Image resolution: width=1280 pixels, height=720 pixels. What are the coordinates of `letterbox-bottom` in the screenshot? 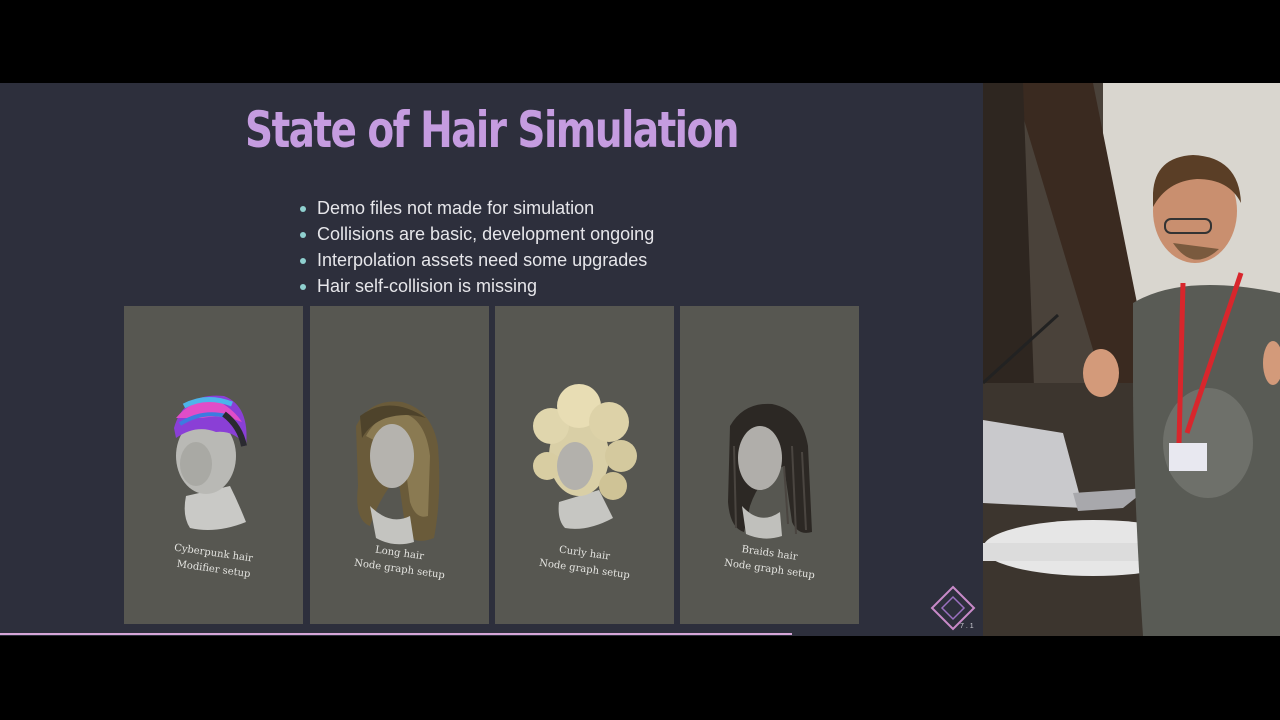 It's located at (640, 678).